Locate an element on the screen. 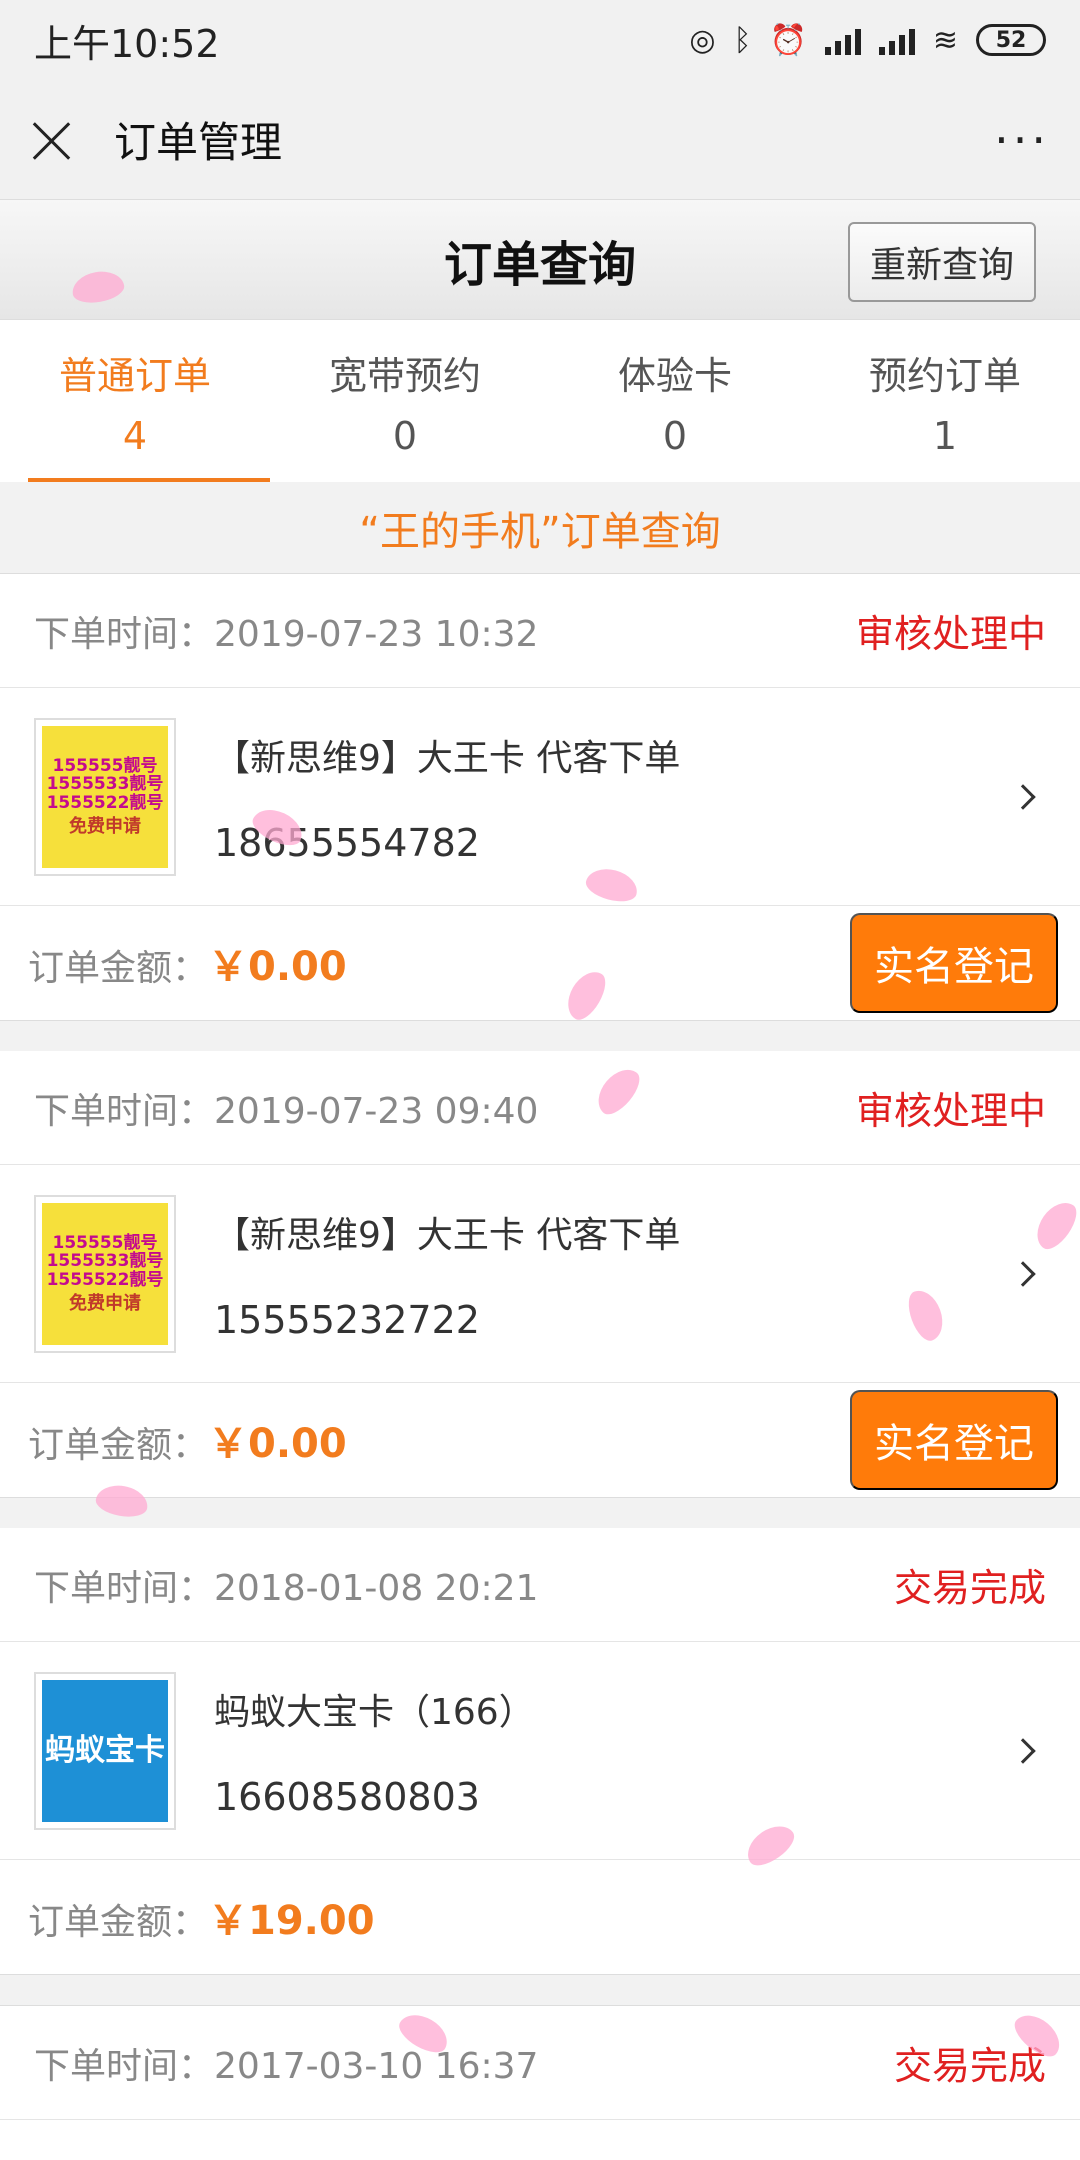  phone-number: 18655554782 is located at coordinates (347, 842).